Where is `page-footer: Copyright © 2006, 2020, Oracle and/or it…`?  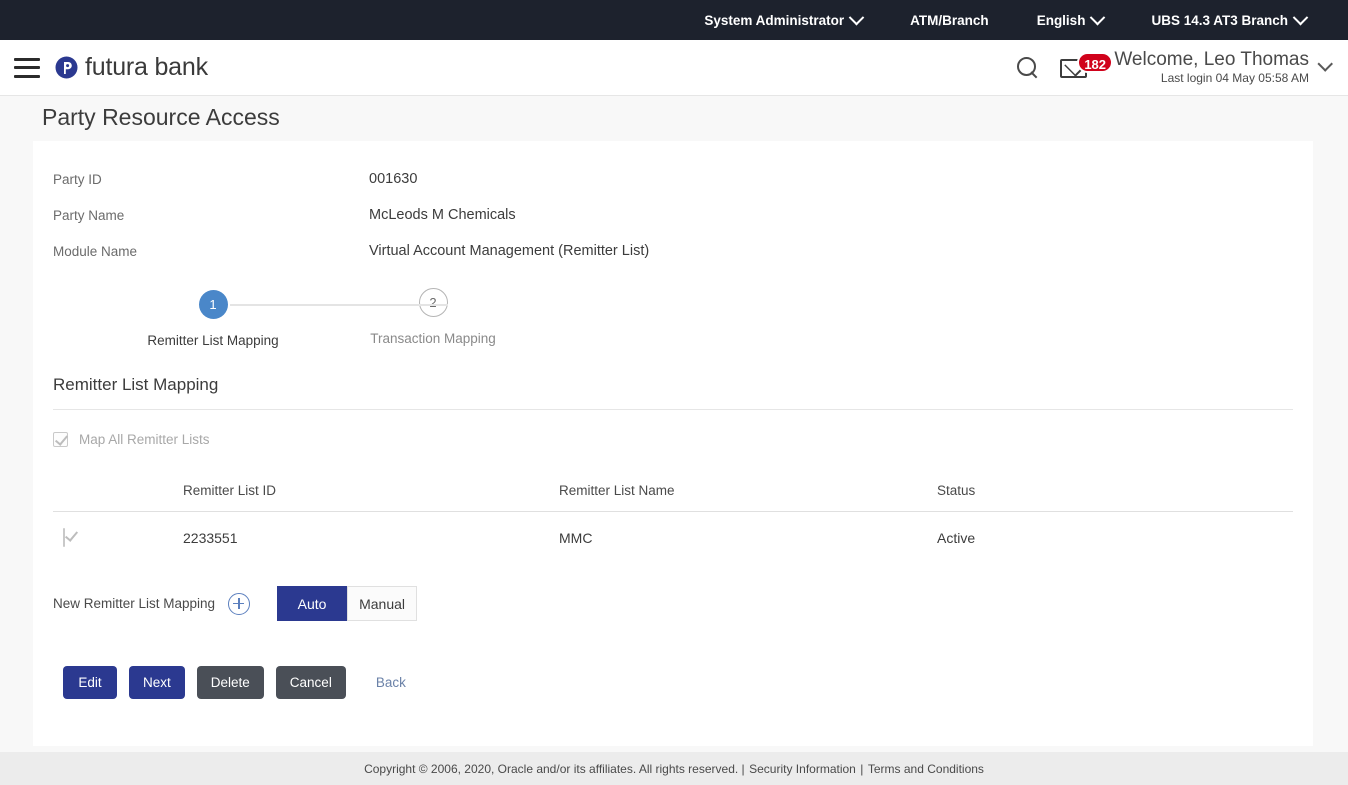
page-footer: Copyright © 2006, 2020, Oracle and/or it… is located at coordinates (674, 768).